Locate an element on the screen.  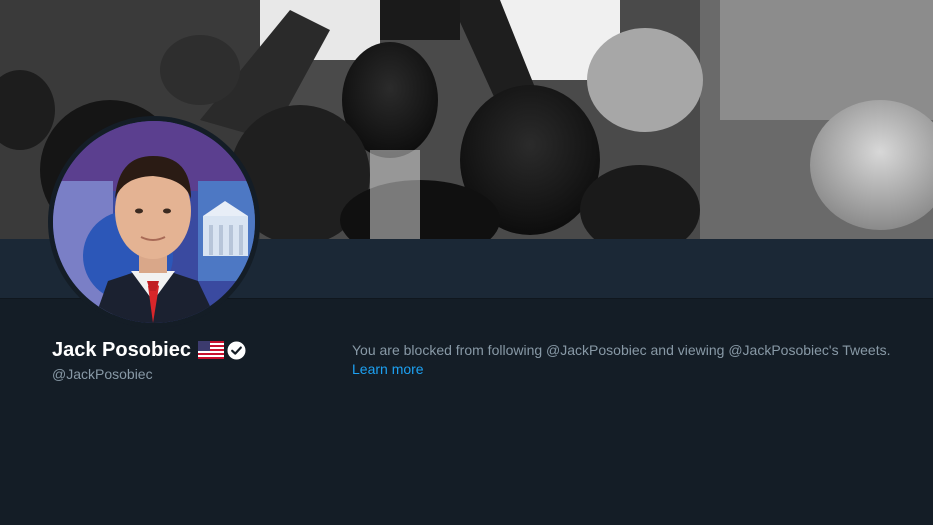
avatar-photo is located at coordinates (154, 222).